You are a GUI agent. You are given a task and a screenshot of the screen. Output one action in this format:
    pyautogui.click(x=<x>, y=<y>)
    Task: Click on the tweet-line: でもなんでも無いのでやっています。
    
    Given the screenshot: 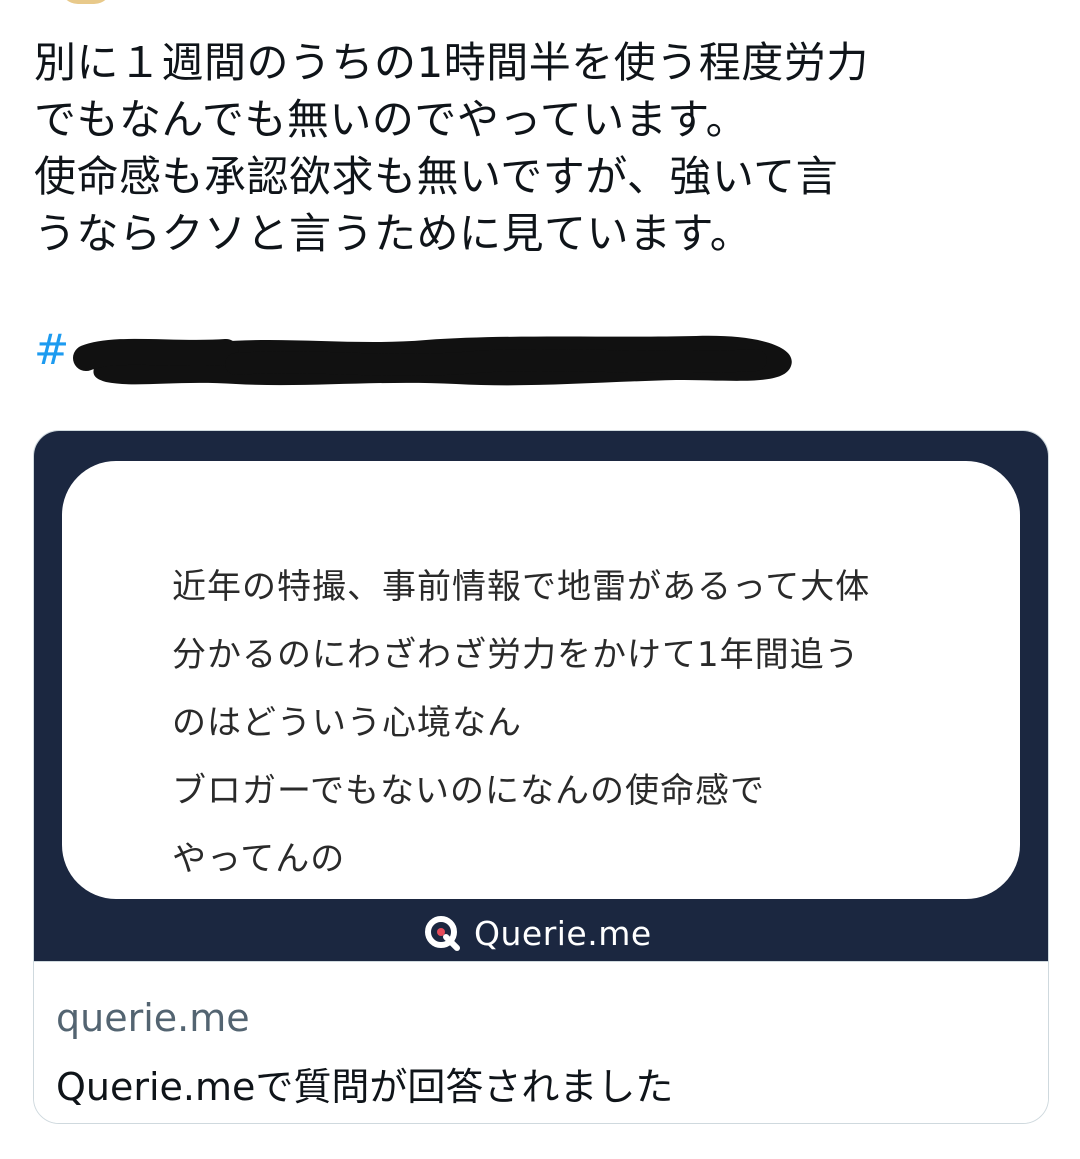 What is the action you would take?
    pyautogui.click(x=391, y=119)
    